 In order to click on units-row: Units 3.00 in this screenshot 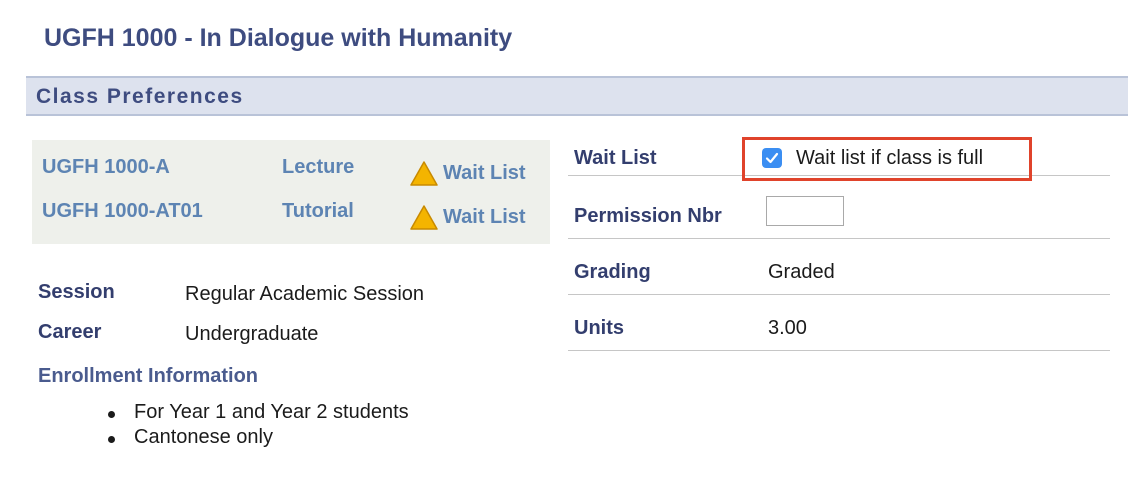, I will do `click(839, 323)`.